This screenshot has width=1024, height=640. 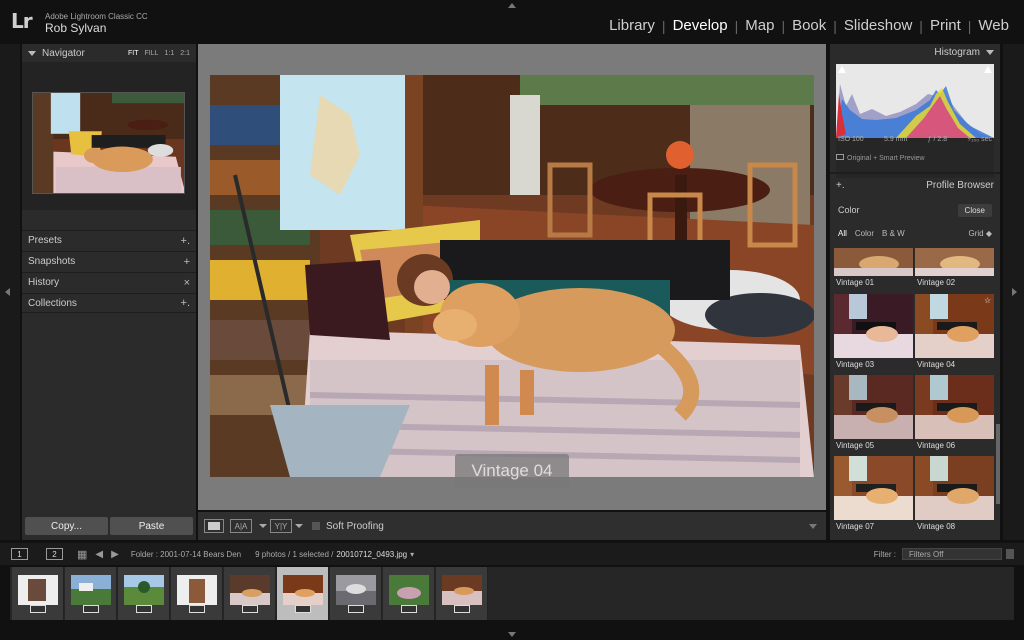 I want to click on filter-select: Filters Off, so click(x=952, y=554).